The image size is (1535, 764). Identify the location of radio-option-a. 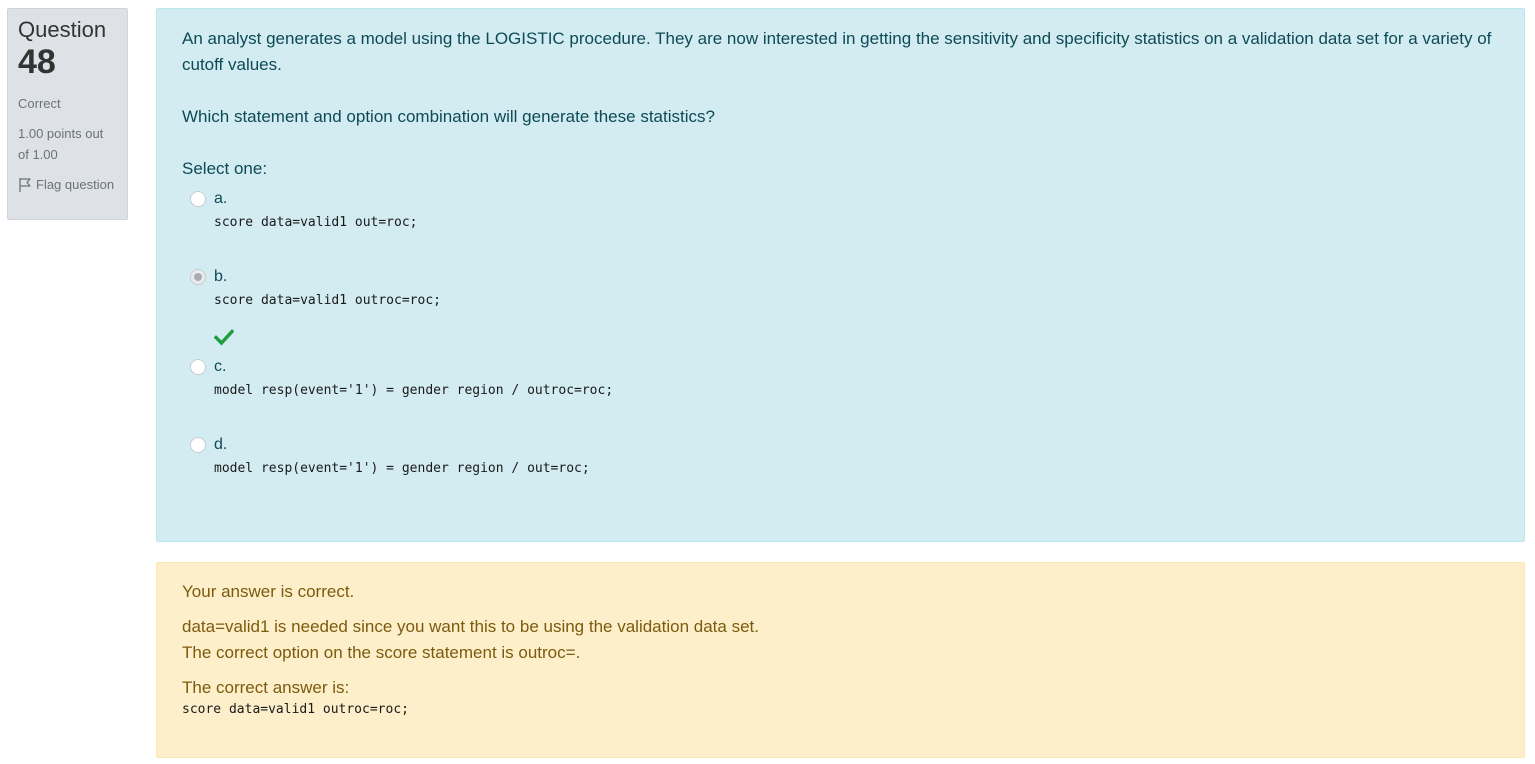
(198, 199).